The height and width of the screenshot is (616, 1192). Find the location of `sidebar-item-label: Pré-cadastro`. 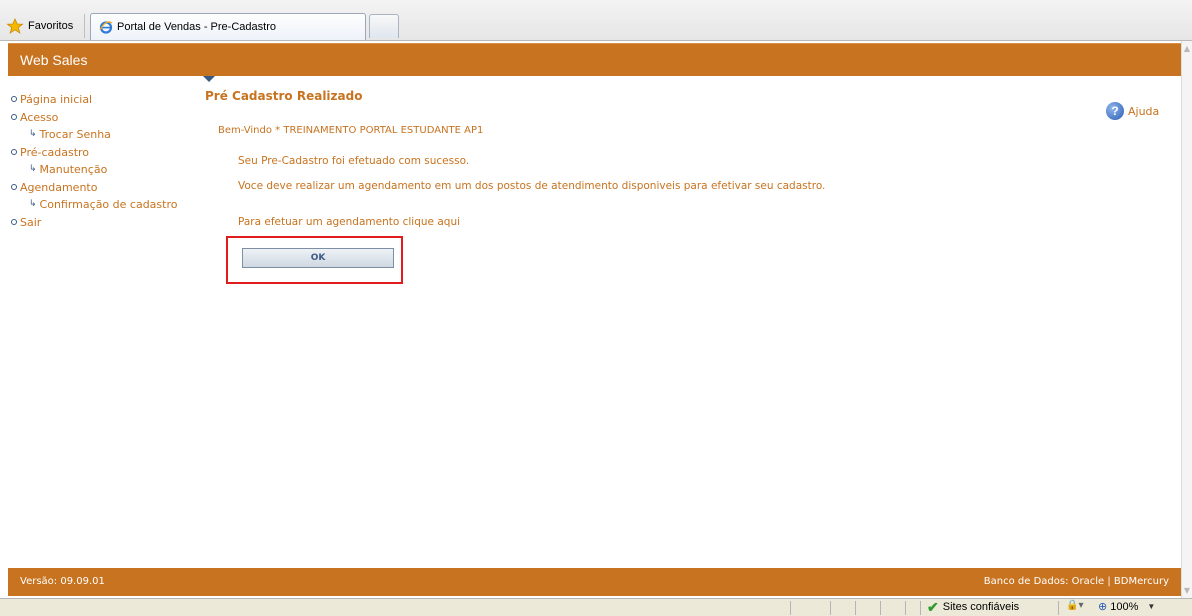

sidebar-item-label: Pré-cadastro is located at coordinates (55, 152).